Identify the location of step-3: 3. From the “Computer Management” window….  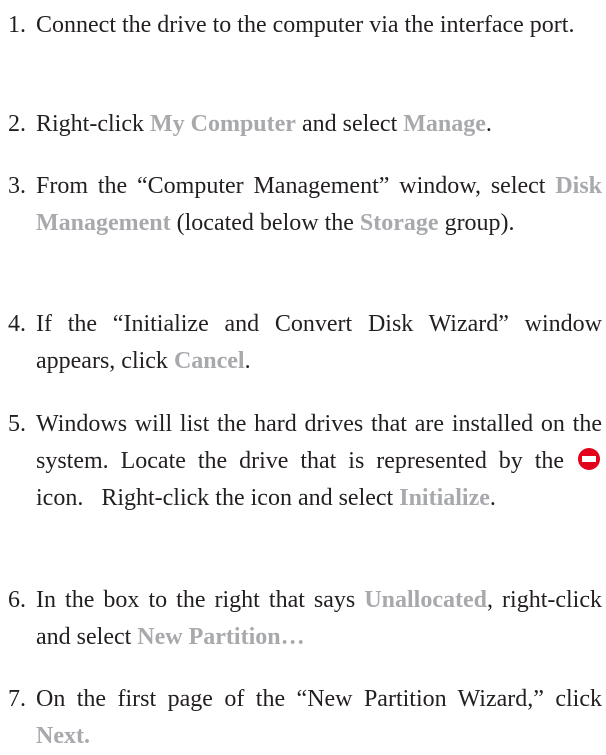
(303, 205).